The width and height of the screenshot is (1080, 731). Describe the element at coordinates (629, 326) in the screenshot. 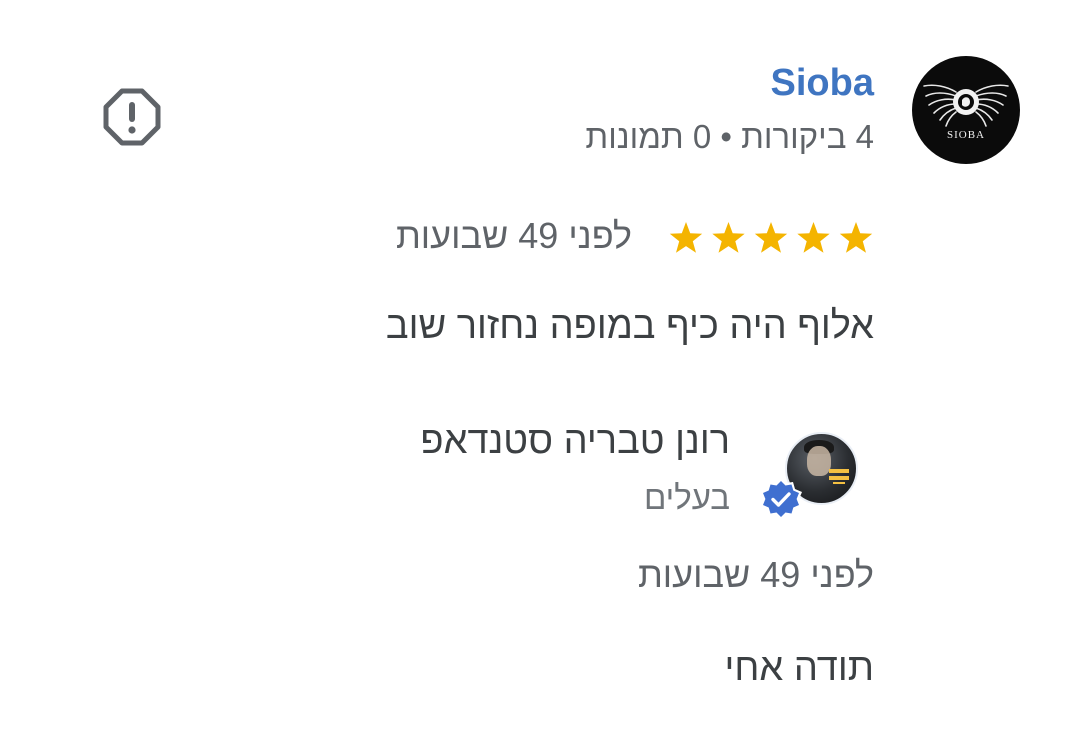

I see `review-text: אלוף היה כיף במופה נחזור שוב` at that location.